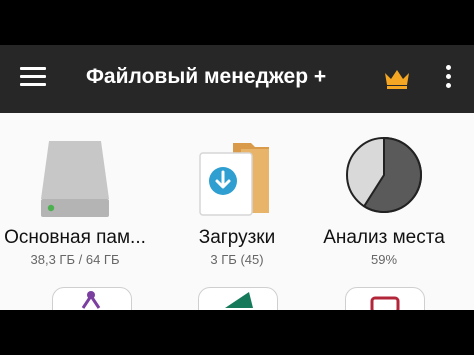  Describe the element at coordinates (75, 178) in the screenshot. I see `storage-drive-icon` at that location.